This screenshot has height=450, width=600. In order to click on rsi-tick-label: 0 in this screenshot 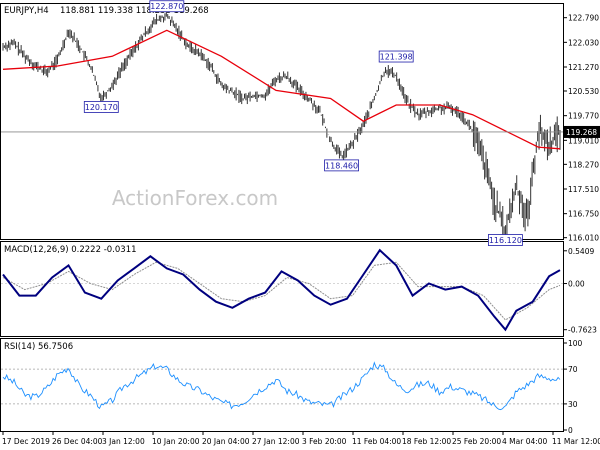, I will do `click(570, 430)`.